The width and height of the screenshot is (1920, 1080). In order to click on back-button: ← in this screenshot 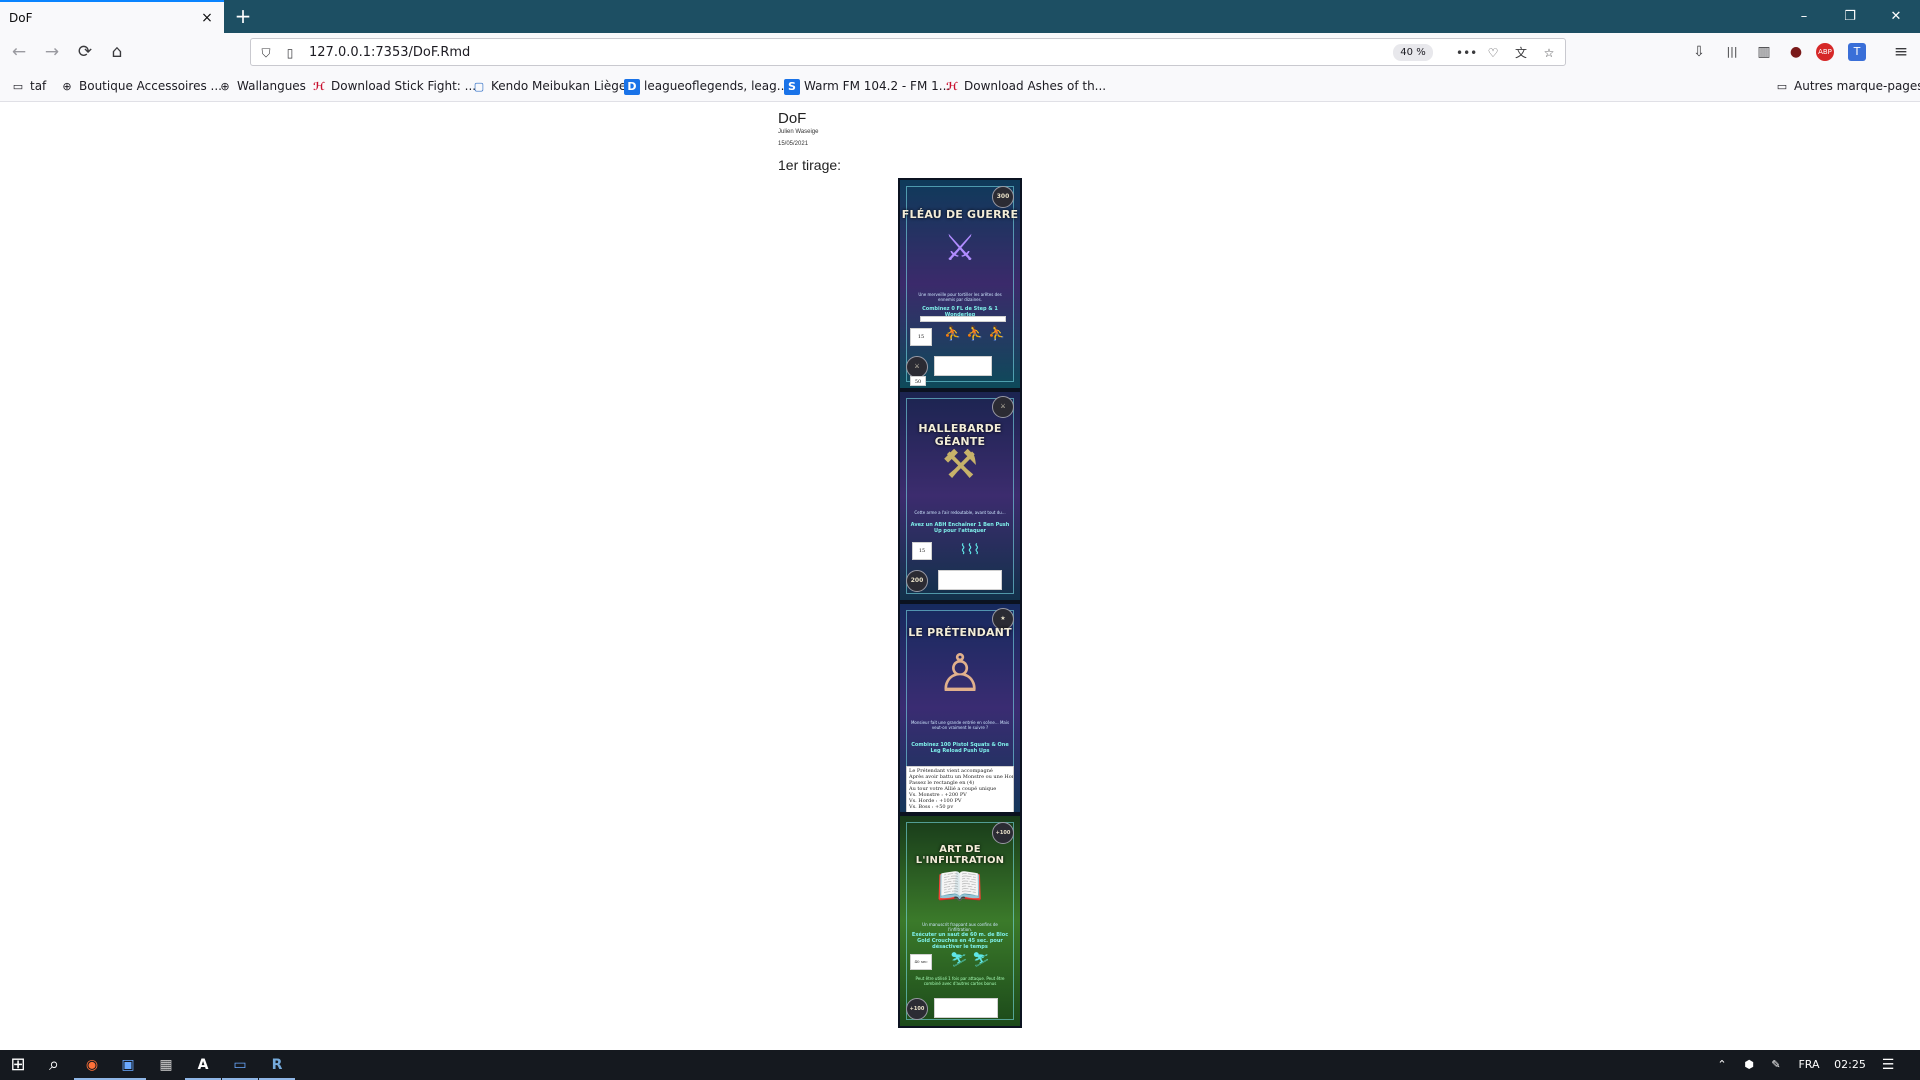, I will do `click(19, 52)`.